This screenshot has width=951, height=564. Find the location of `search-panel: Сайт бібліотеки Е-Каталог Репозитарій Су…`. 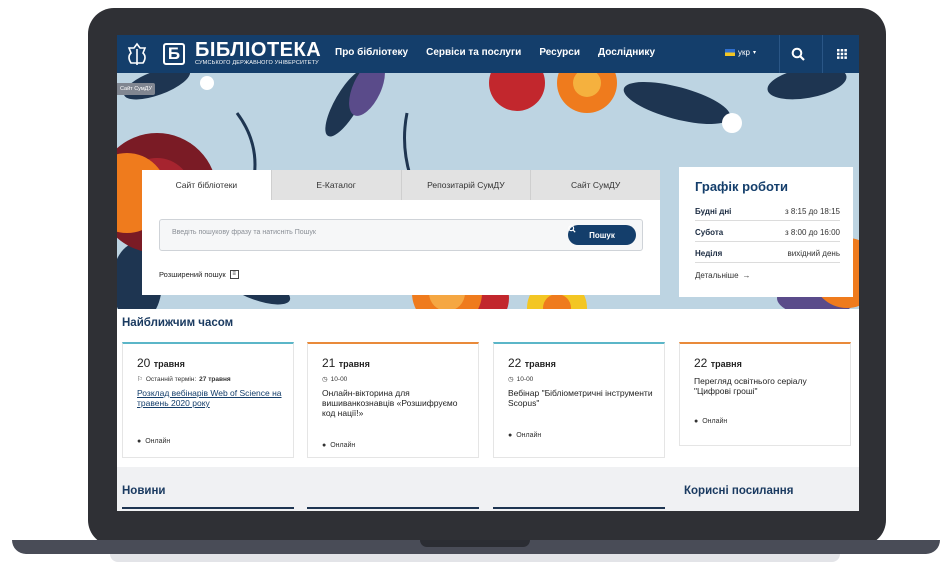

search-panel: Сайт бібліотеки Е-Каталог Репозитарій Су… is located at coordinates (401, 232).